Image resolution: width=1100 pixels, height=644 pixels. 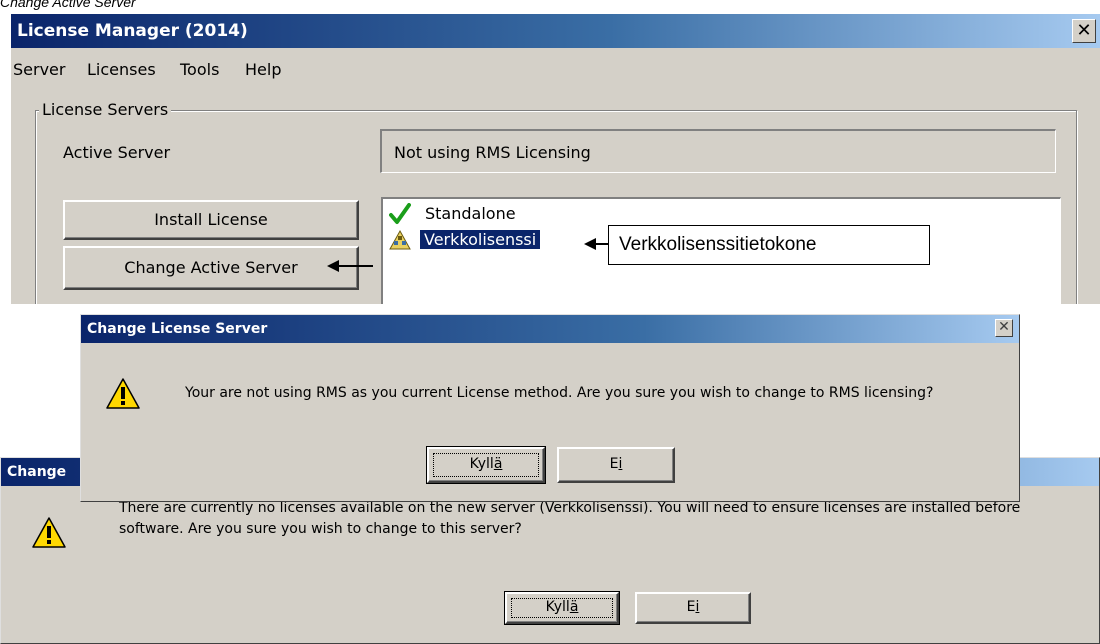 What do you see at coordinates (199, 69) in the screenshot?
I see `menu-tools: Tools` at bounding box center [199, 69].